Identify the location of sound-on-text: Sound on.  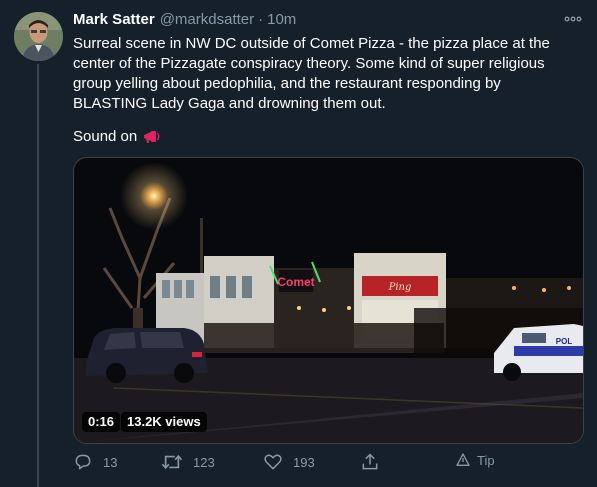
(105, 136).